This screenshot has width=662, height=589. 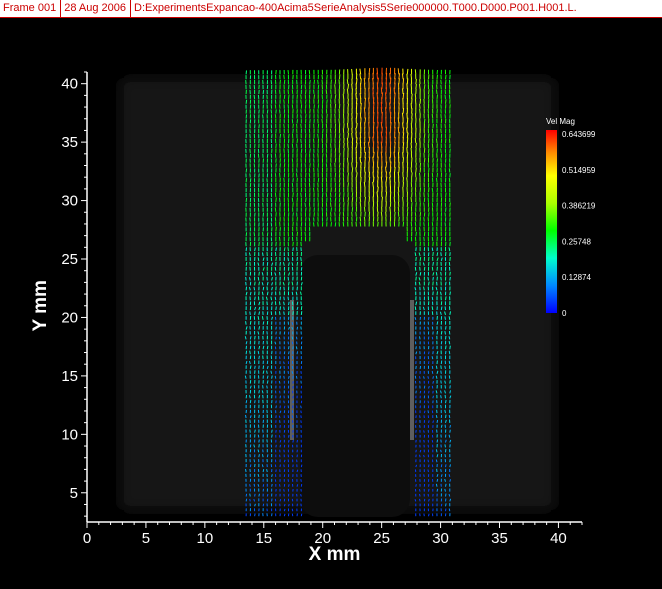 I want to click on x-tick-label: 25, so click(x=381, y=538).